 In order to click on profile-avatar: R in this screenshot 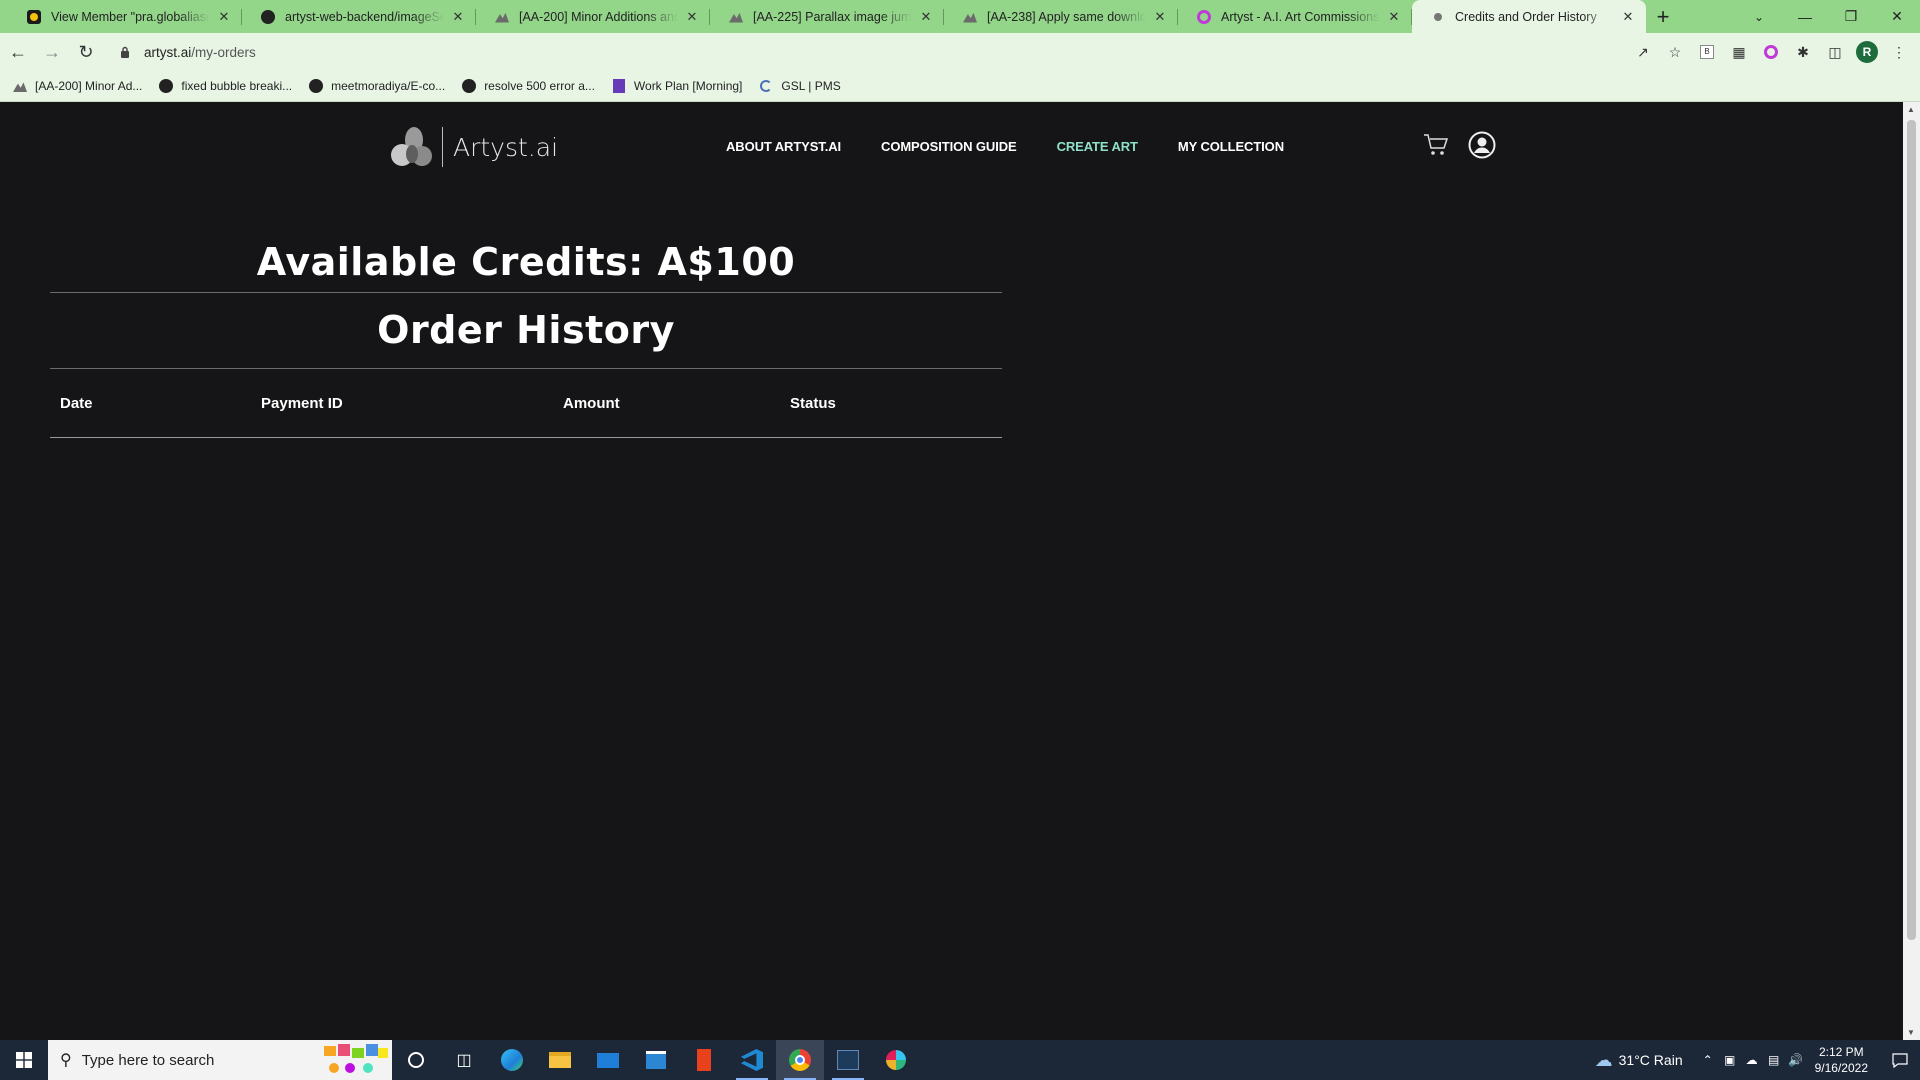, I will do `click(1867, 52)`.